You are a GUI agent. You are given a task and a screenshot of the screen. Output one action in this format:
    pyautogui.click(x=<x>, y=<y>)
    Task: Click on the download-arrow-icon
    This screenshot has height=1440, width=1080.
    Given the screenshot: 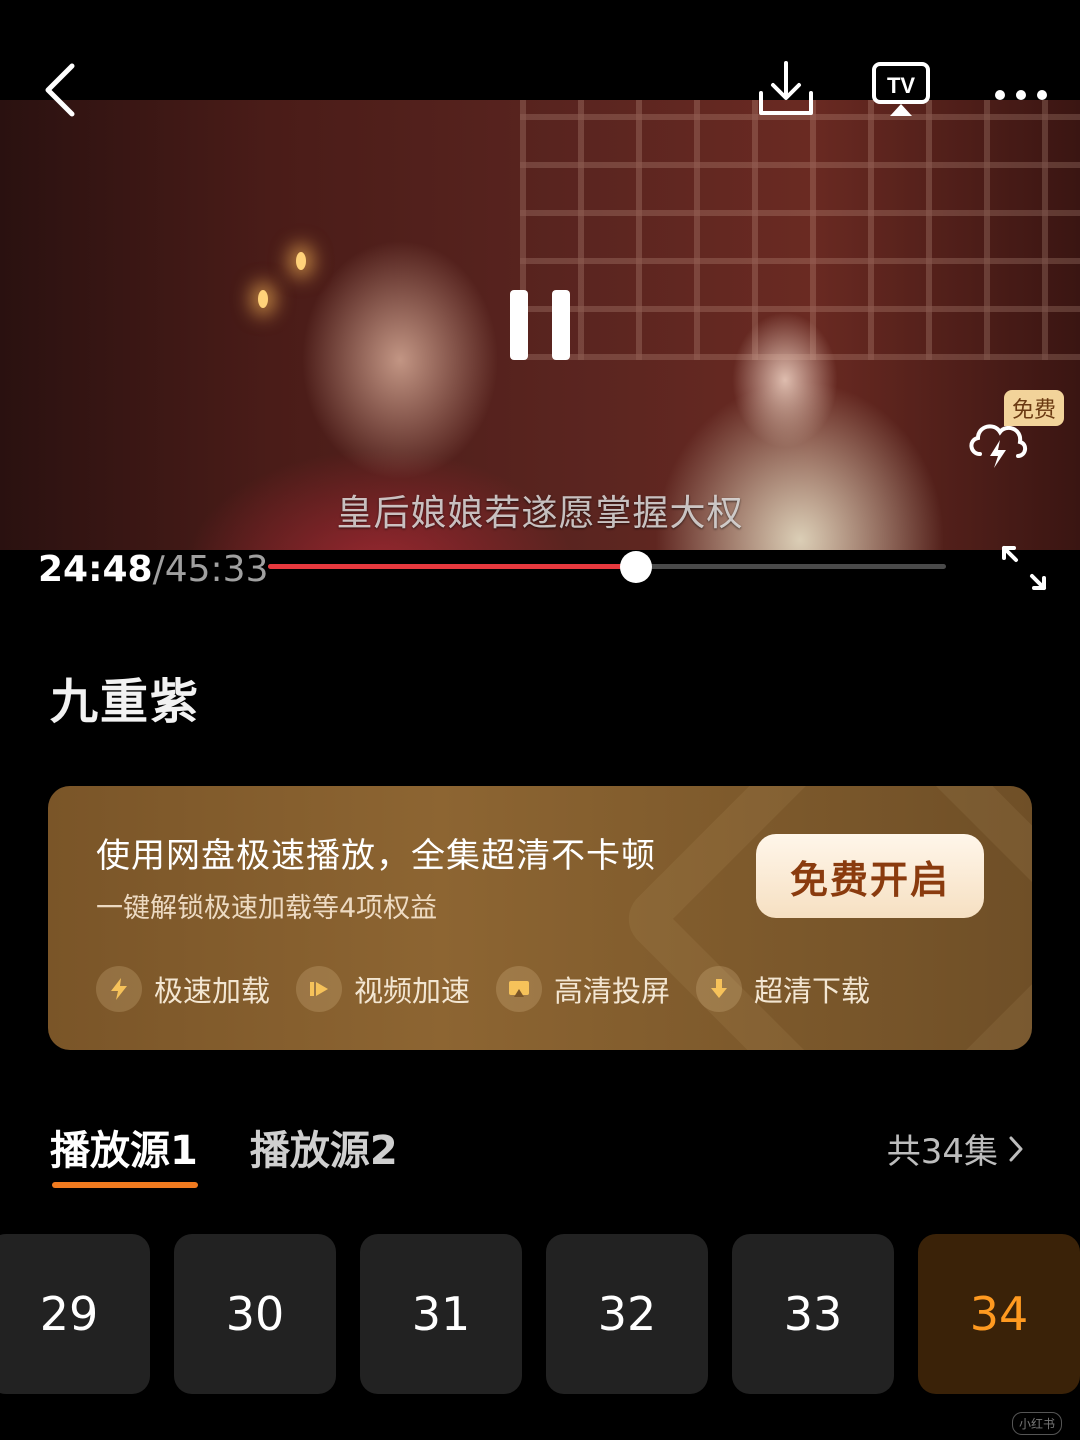 What is the action you would take?
    pyautogui.click(x=719, y=989)
    